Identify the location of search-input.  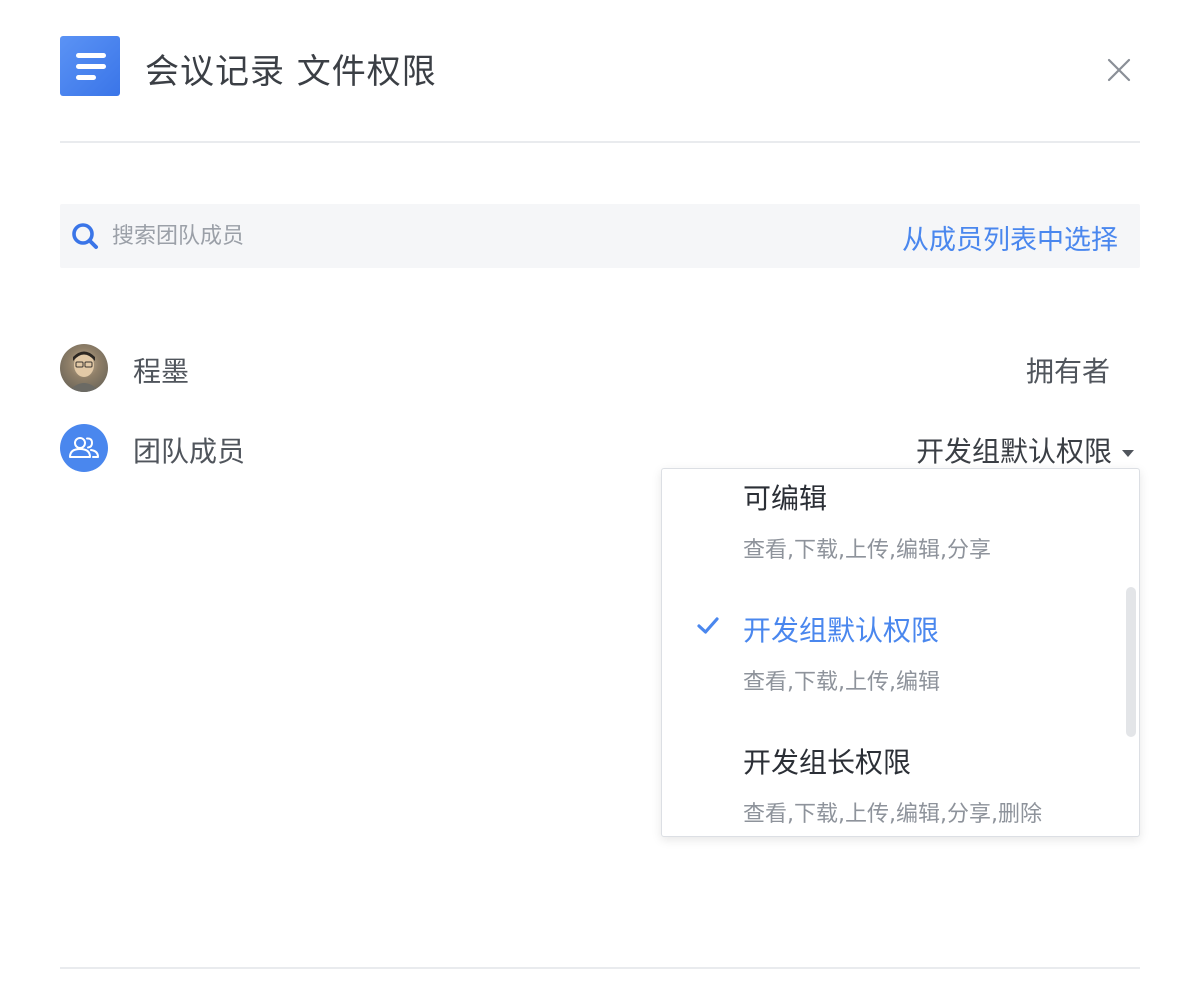
(392, 236).